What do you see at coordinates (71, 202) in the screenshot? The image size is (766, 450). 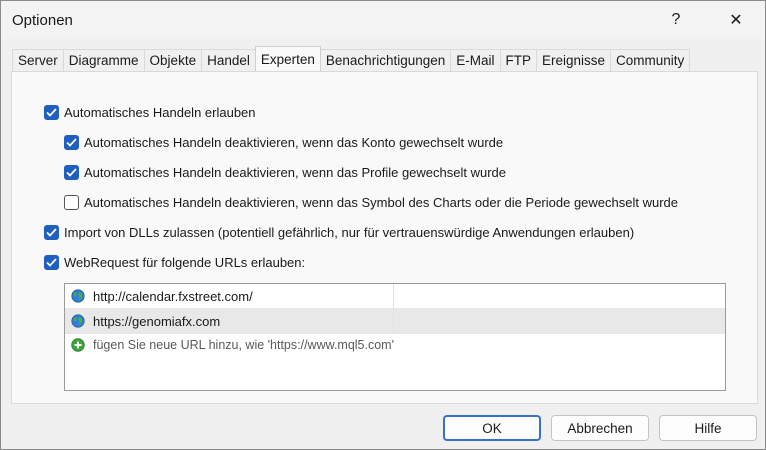 I see `checkbox-unchecked-icon` at bounding box center [71, 202].